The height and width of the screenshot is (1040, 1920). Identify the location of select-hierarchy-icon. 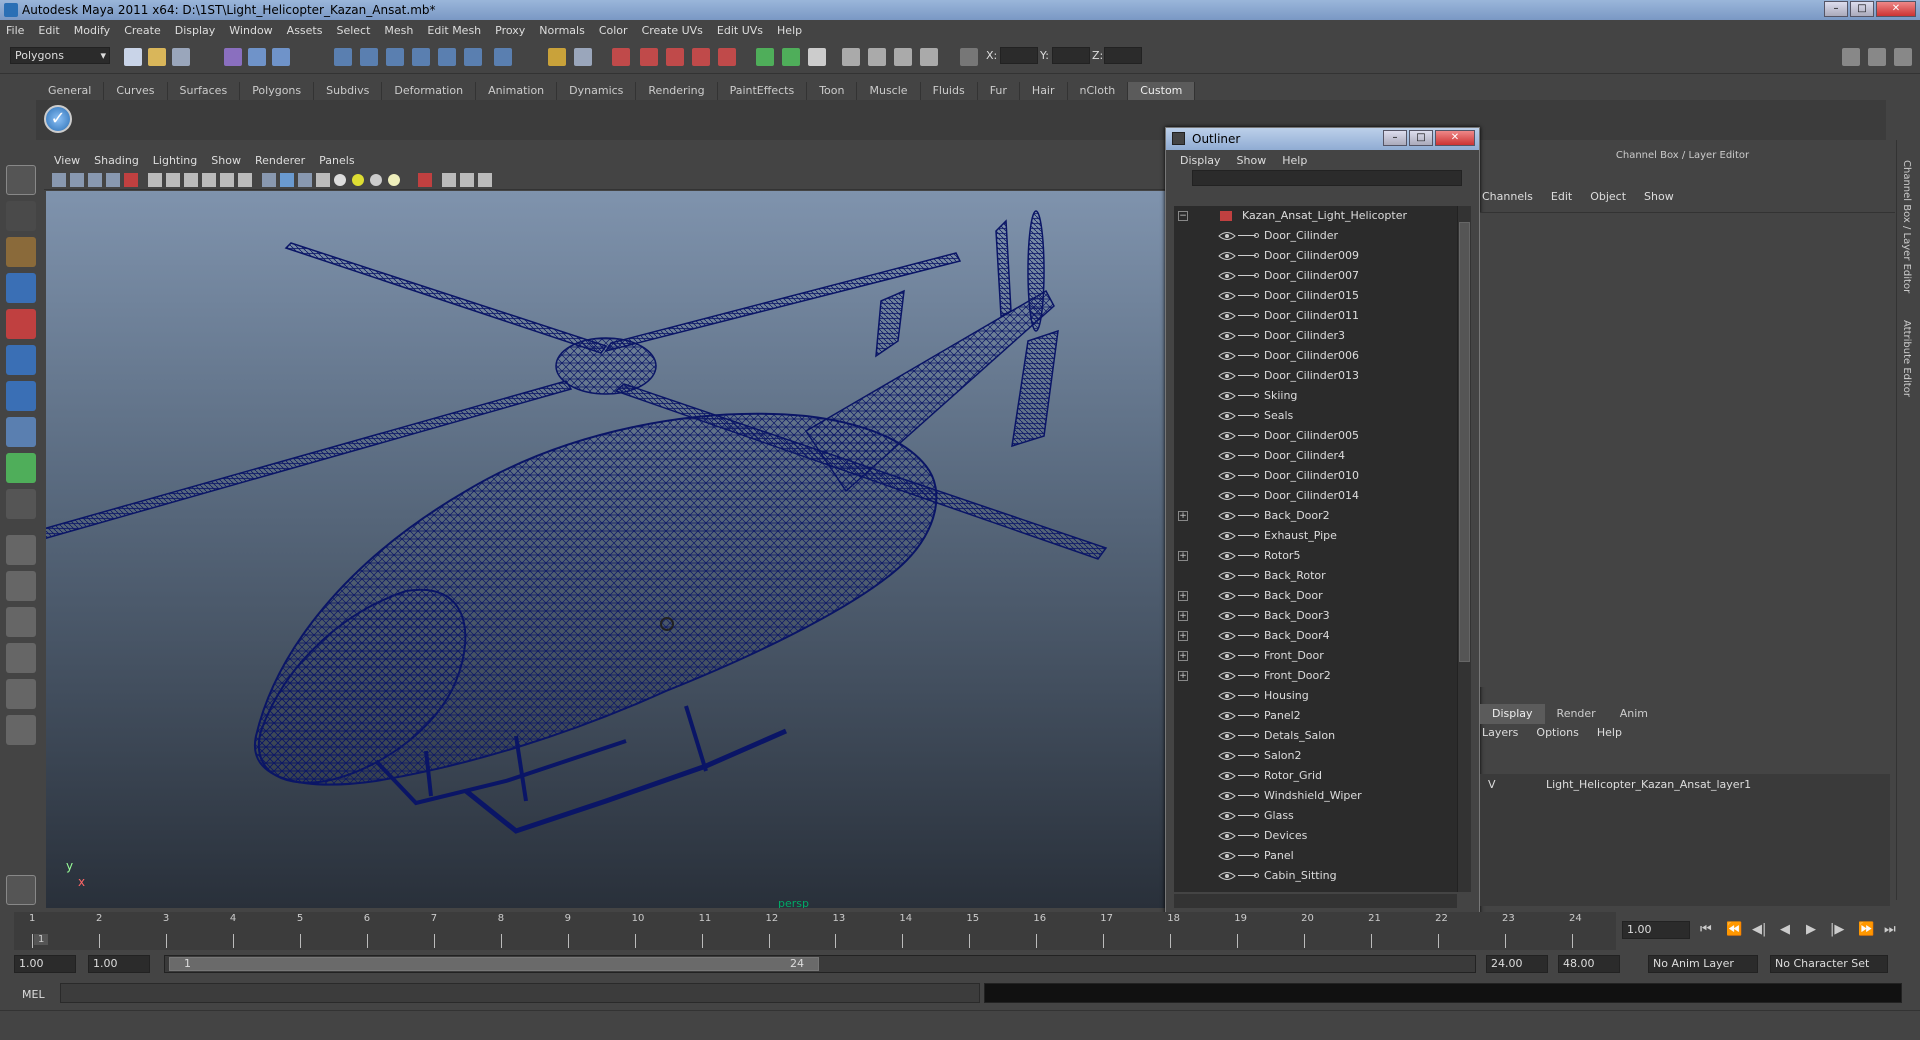
(233, 57).